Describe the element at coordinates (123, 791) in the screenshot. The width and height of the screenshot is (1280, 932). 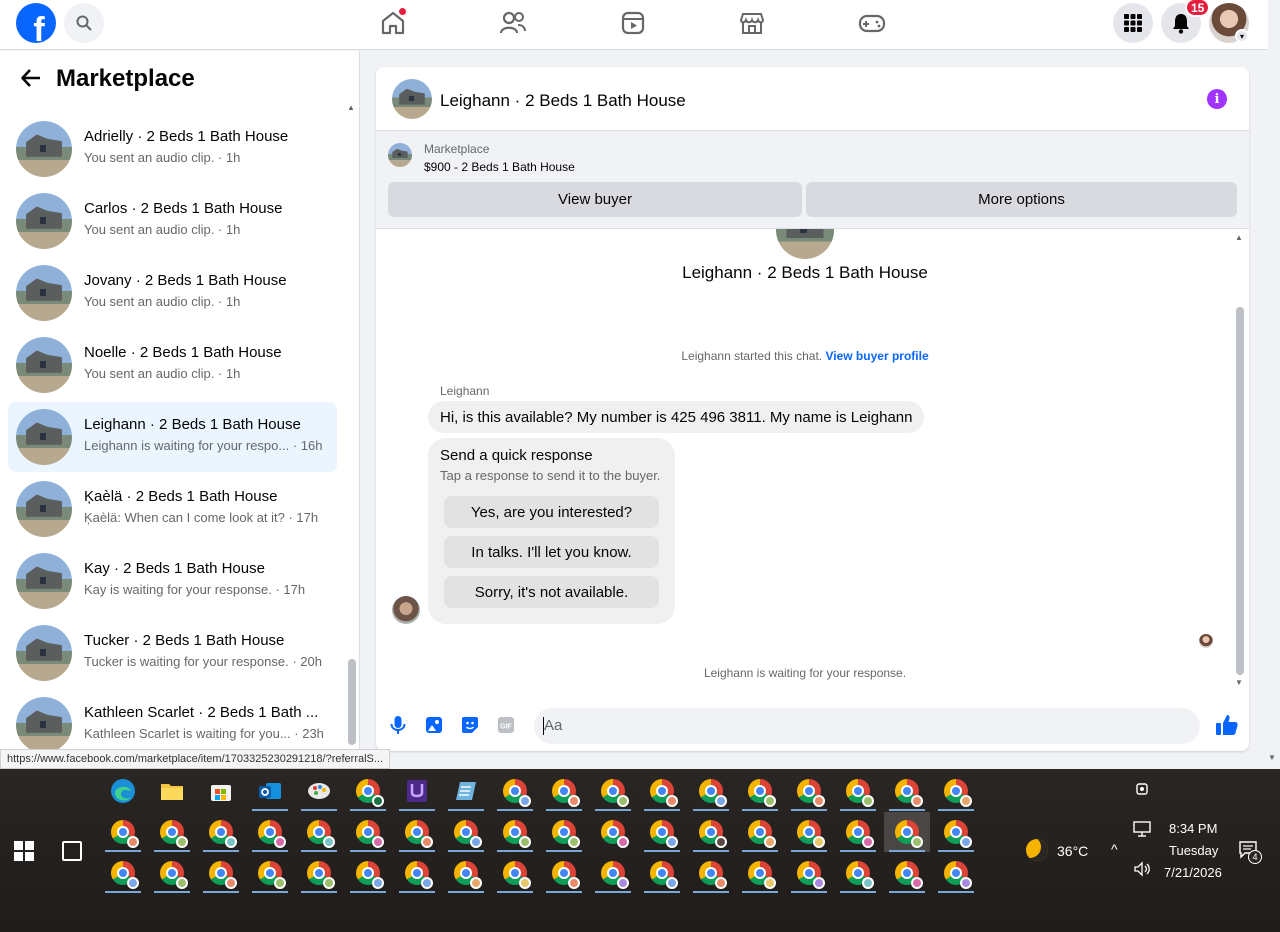
I see `edge-icon` at that location.